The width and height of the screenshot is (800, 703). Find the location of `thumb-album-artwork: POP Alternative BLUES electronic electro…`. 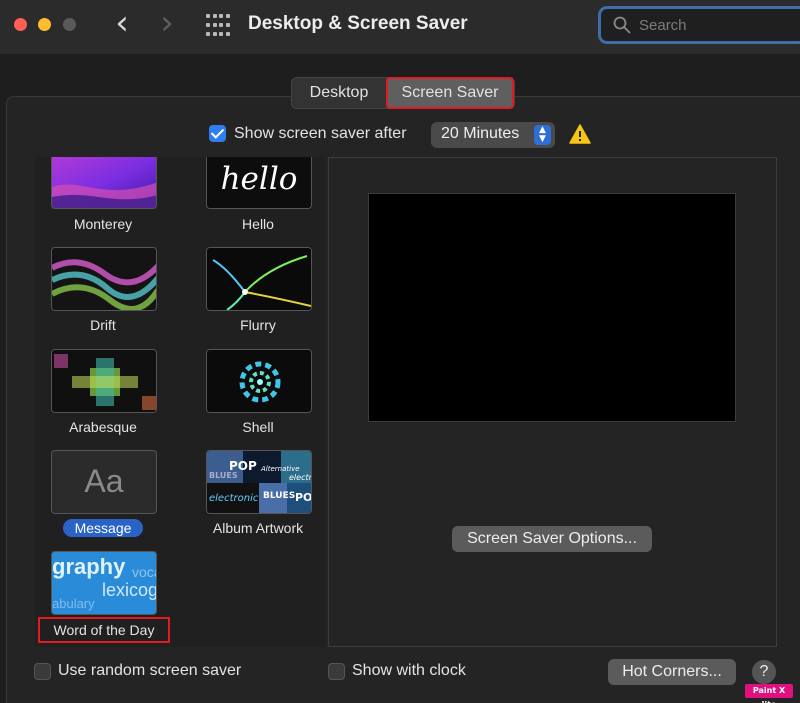

thumb-album-artwork: POP Alternative BLUES electronic electro… is located at coordinates (259, 482).